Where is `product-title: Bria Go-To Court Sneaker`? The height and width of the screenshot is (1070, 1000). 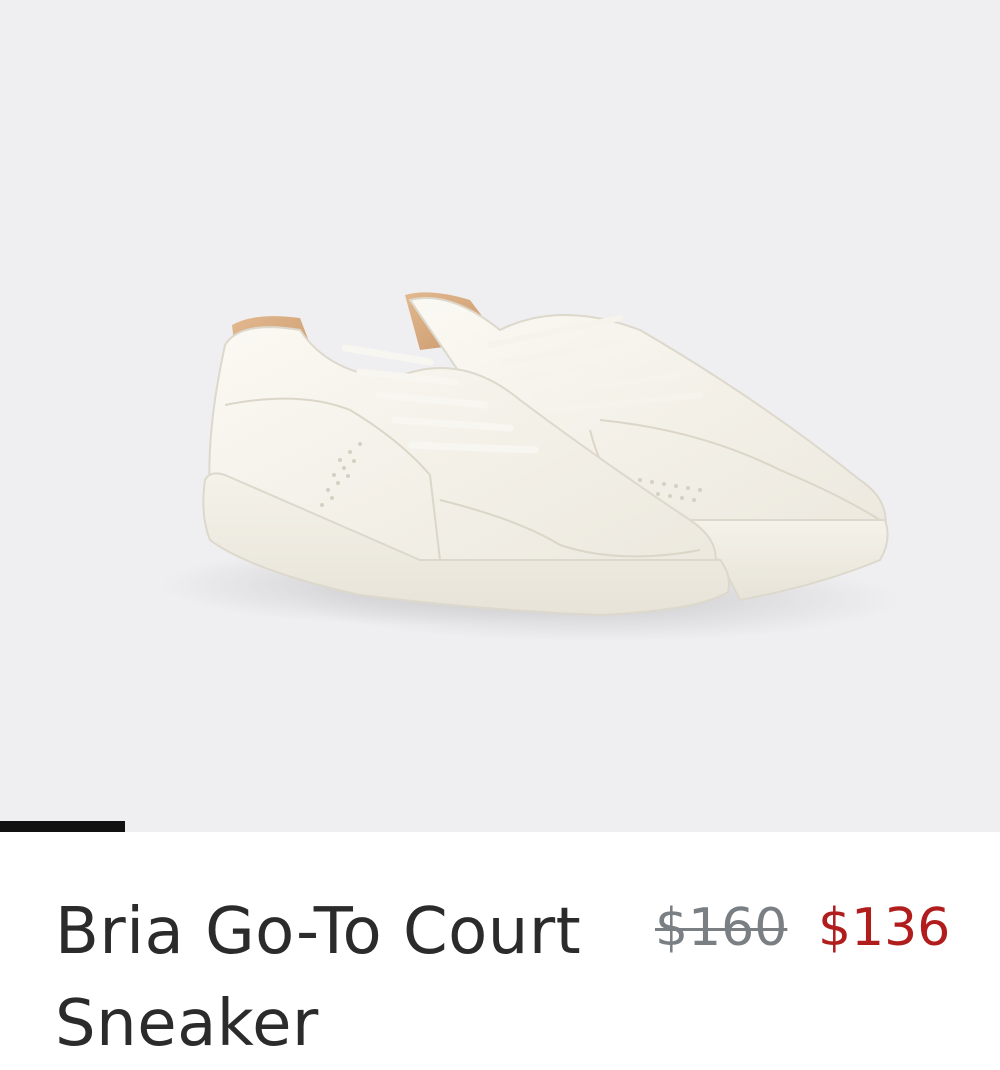 product-title: Bria Go-To Court Sneaker is located at coordinates (318, 978).